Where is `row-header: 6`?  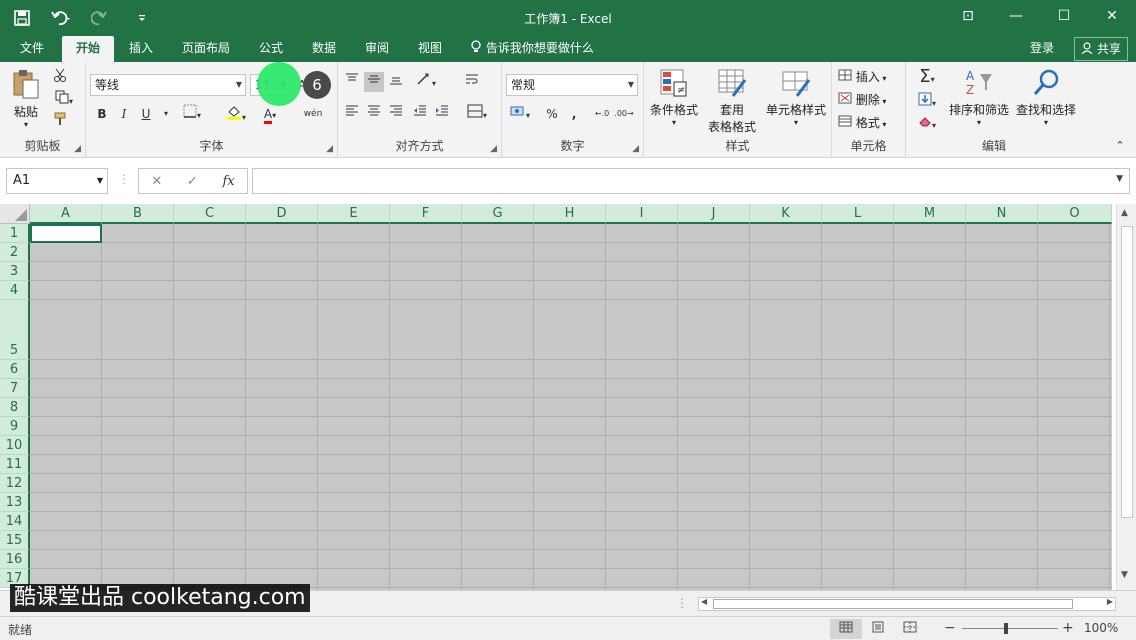
row-header: 6 is located at coordinates (15, 369).